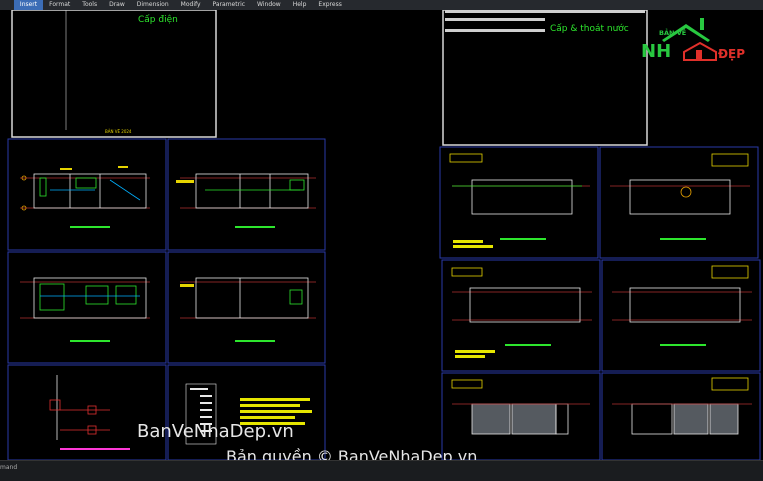  What do you see at coordinates (229, 5) in the screenshot?
I see `menu-parametric: Parametric` at bounding box center [229, 5].